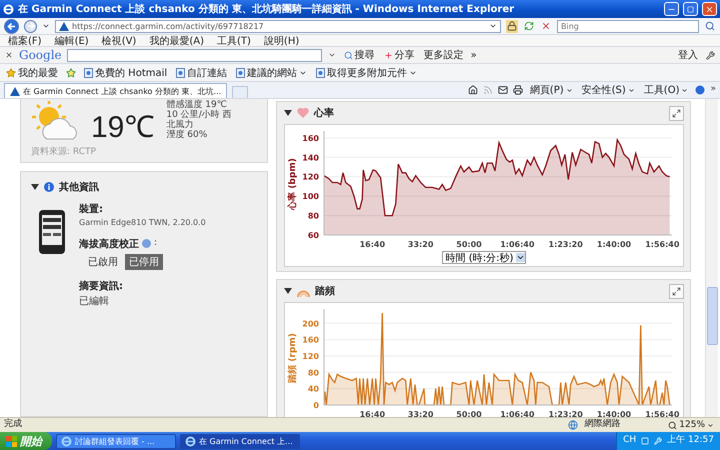 This screenshot has width=720, height=450. Describe the element at coordinates (666, 90) in the screenshot. I see `command-menu: 工具(O)` at that location.